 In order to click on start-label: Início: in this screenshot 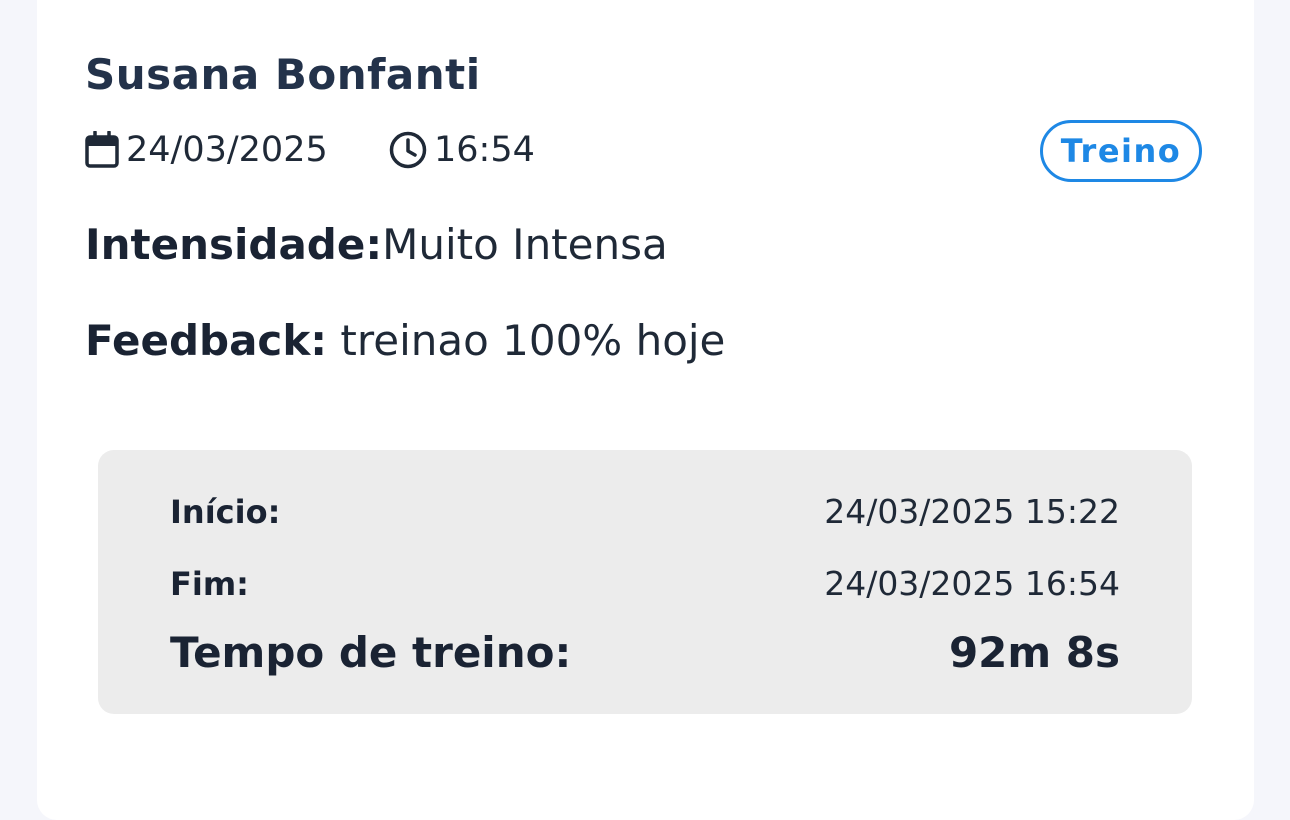, I will do `click(225, 512)`.